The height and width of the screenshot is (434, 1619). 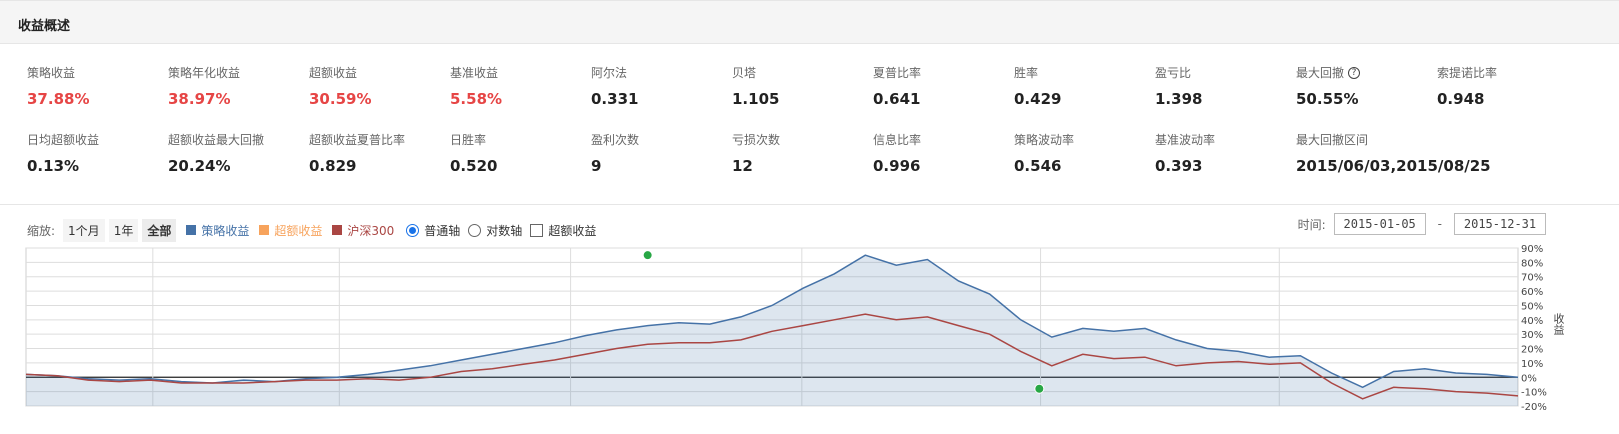 What do you see at coordinates (744, 73) in the screenshot?
I see `metric-label-text: 贝塔` at bounding box center [744, 73].